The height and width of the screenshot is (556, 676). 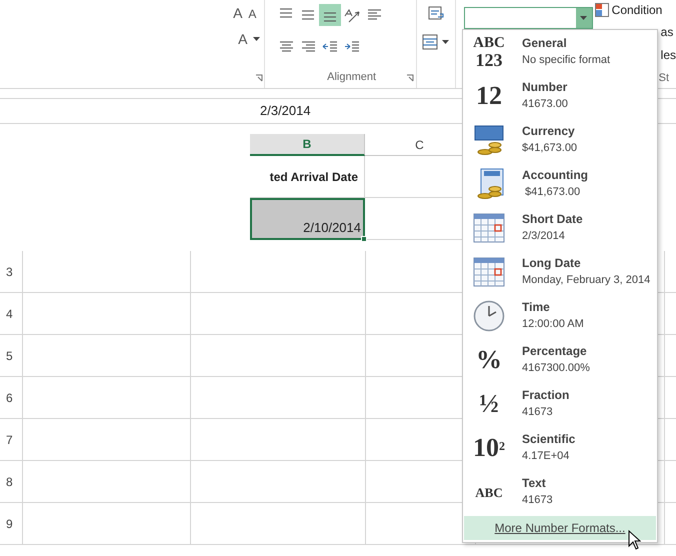 What do you see at coordinates (307, 219) in the screenshot?
I see `selected-cell: 2/10/2014` at bounding box center [307, 219].